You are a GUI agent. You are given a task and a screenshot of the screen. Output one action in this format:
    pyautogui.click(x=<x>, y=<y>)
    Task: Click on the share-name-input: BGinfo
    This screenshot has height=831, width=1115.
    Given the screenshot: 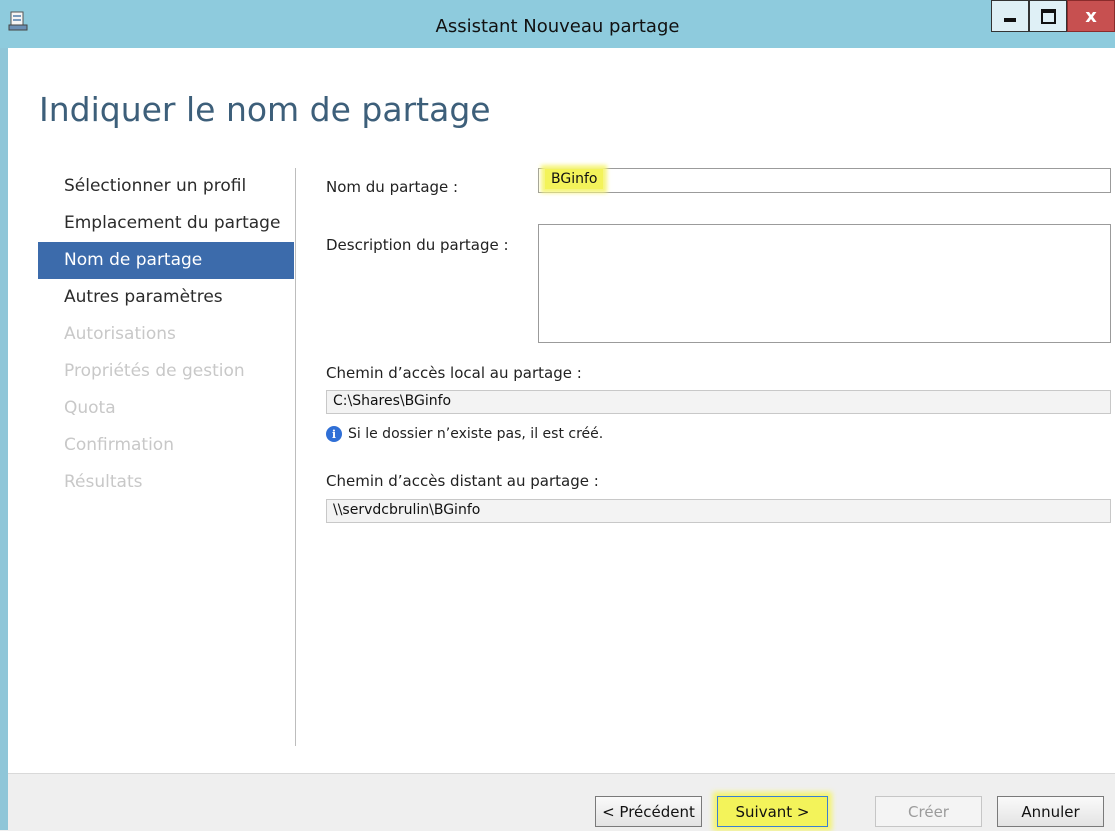 What is the action you would take?
    pyautogui.click(x=824, y=180)
    